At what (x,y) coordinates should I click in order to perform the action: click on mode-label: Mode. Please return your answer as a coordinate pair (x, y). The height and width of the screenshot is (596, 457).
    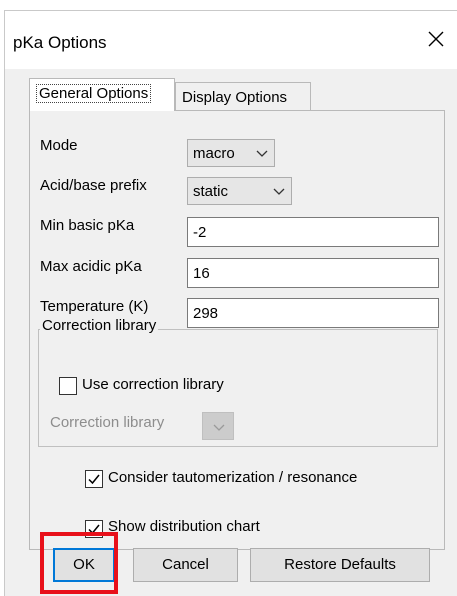
    Looking at the image, I should click on (59, 145).